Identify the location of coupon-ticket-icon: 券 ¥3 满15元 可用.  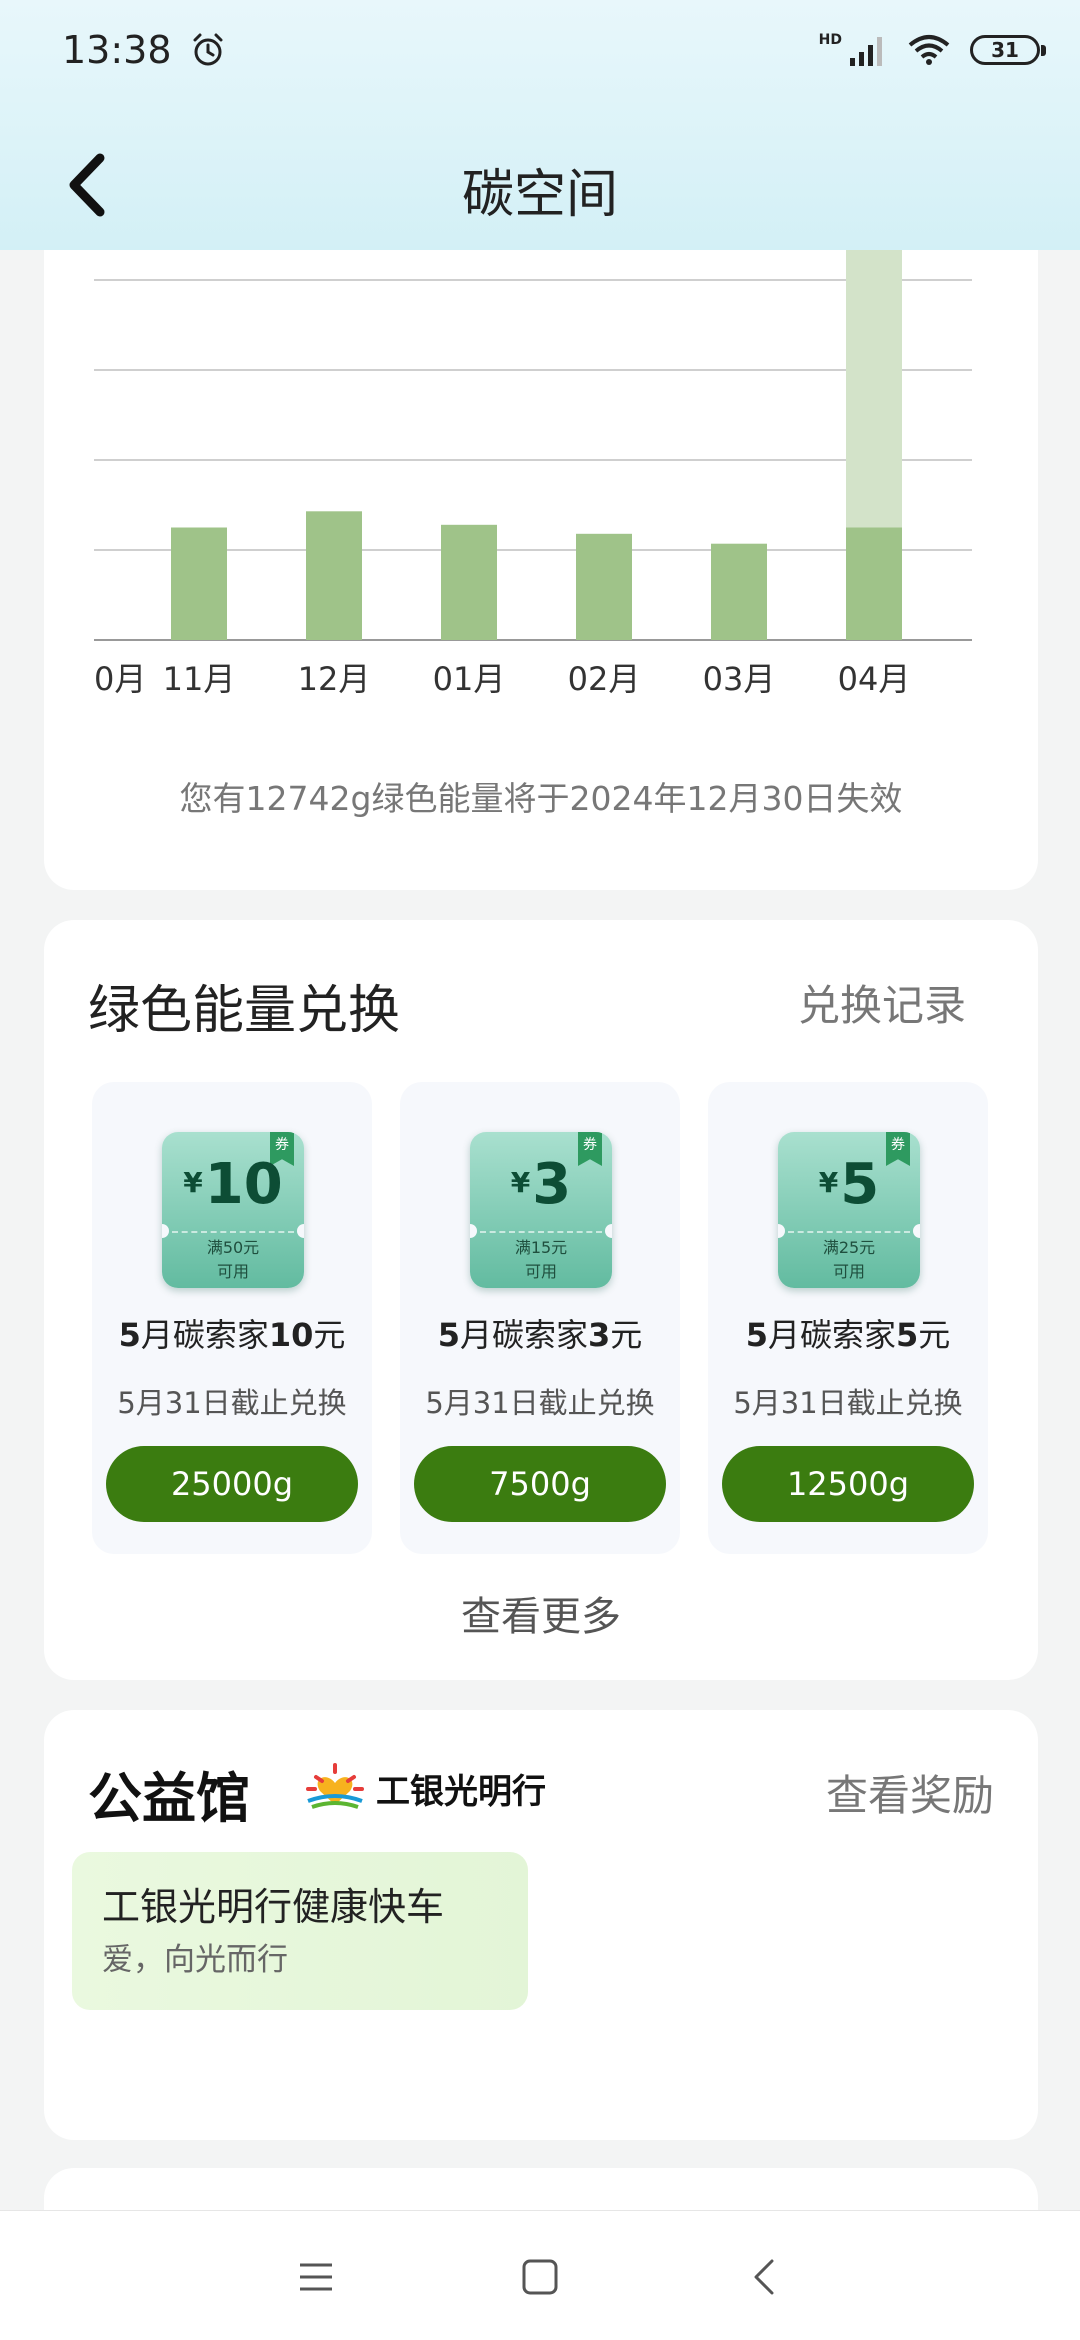
(541, 1210).